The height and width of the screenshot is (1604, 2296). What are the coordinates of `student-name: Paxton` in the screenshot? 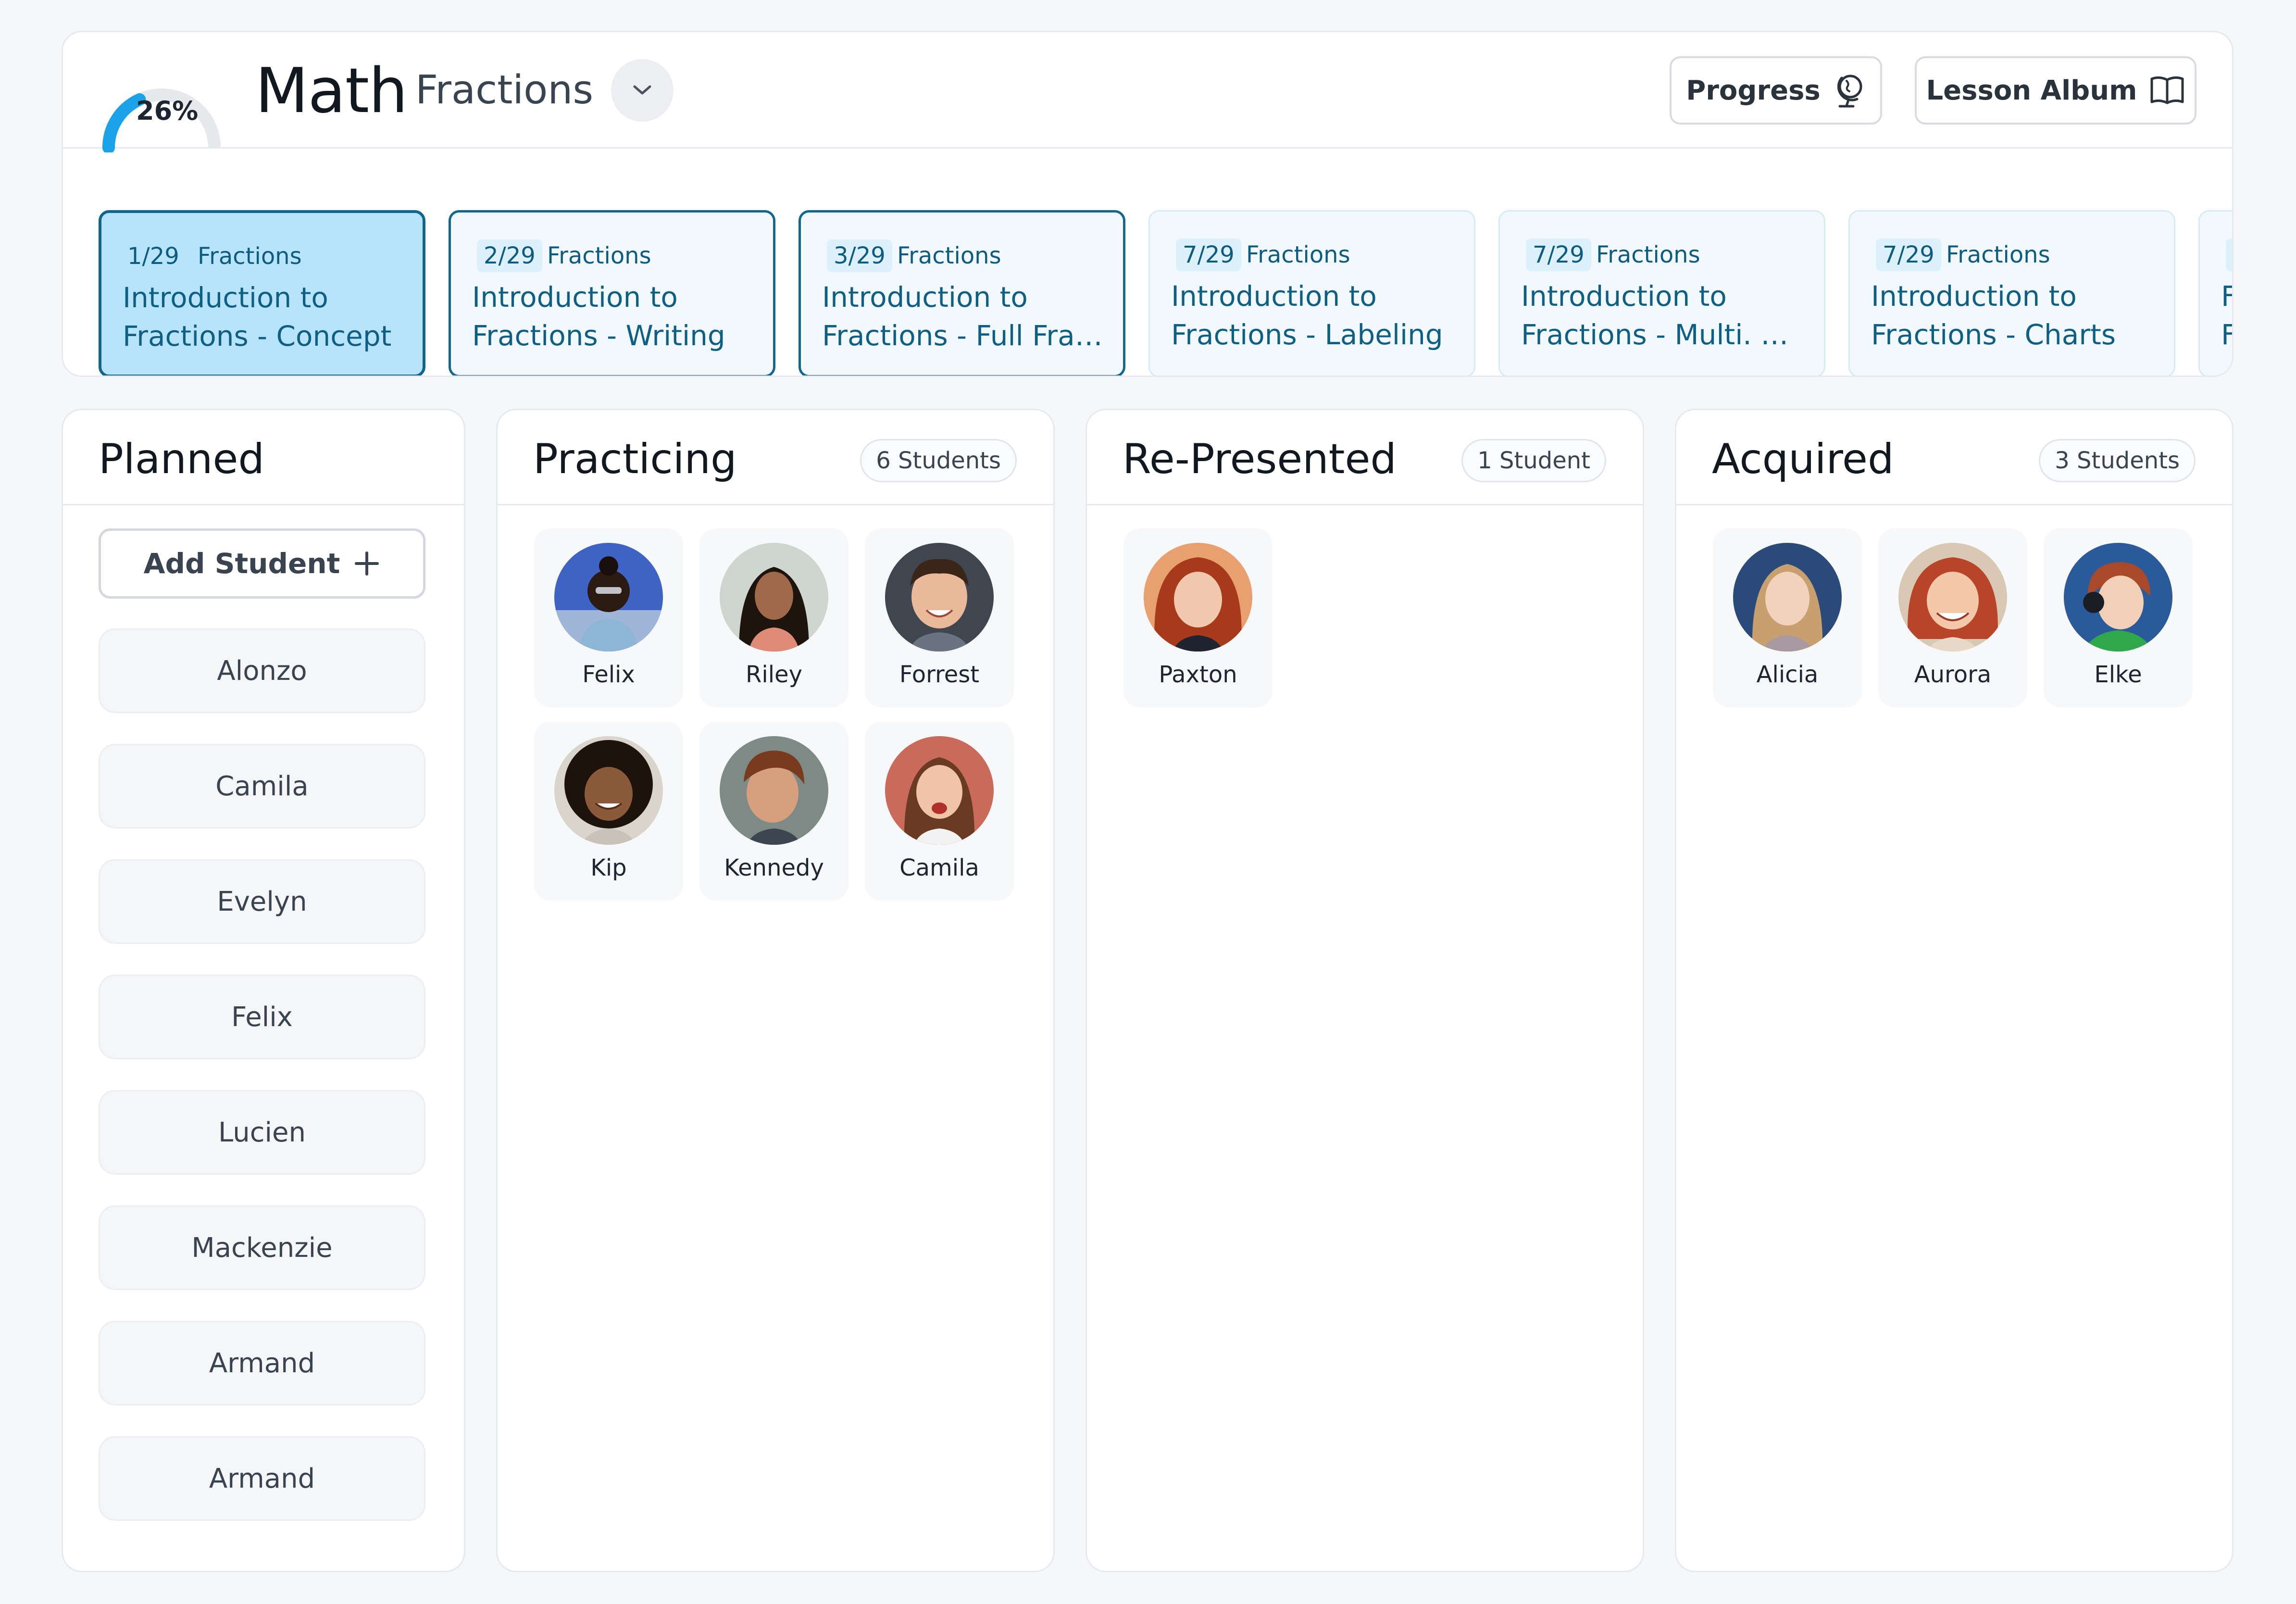 It's located at (1198, 674).